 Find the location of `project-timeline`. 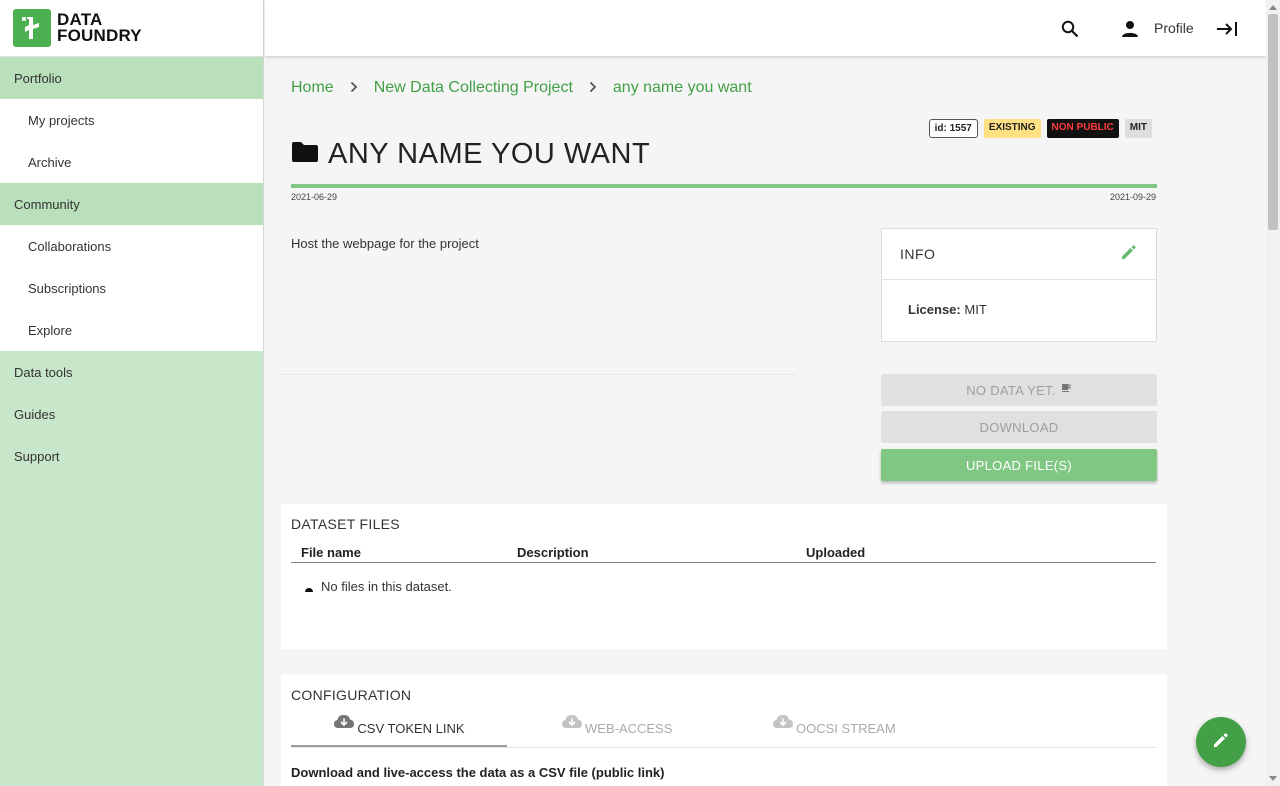

project-timeline is located at coordinates (724, 186).